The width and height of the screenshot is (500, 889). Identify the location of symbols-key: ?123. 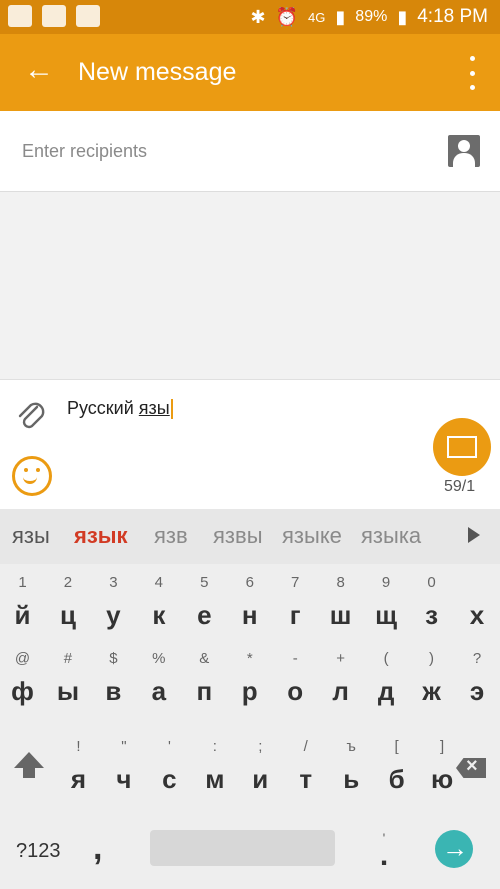
(38, 851).